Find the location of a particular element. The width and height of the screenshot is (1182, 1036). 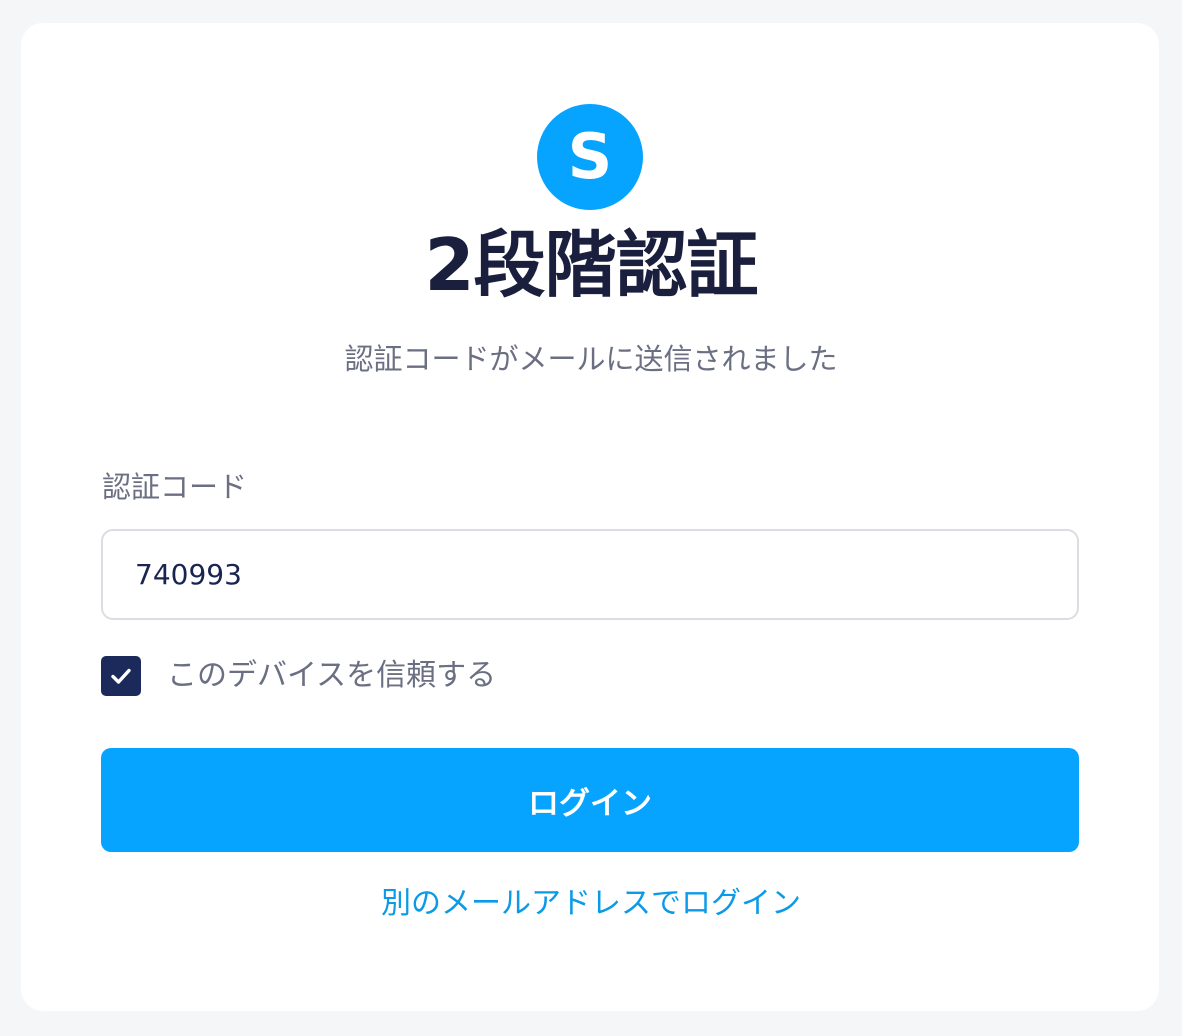

brand-logo-icon: S is located at coordinates (590, 157).